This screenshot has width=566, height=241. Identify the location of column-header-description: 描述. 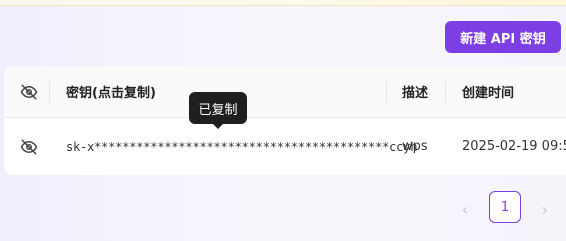
(415, 93).